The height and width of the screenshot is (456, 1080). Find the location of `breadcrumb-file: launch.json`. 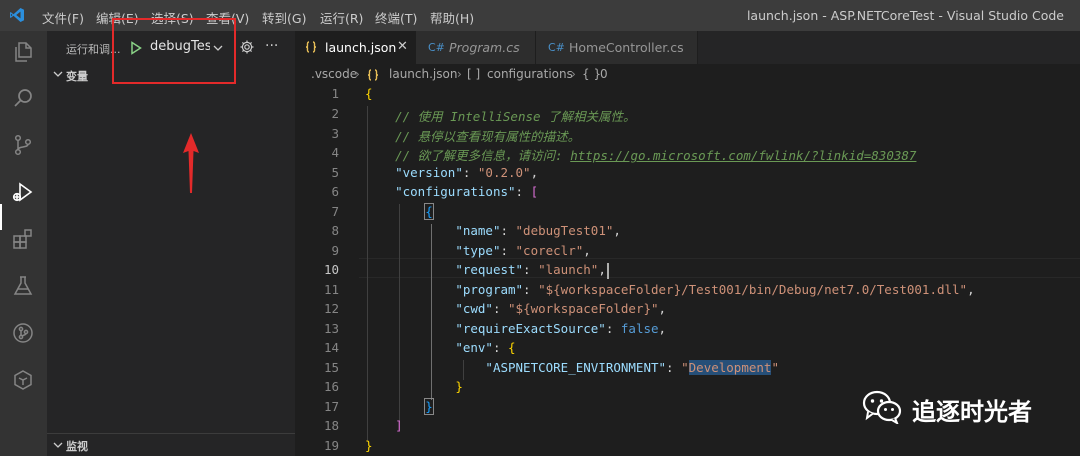

breadcrumb-file: launch.json is located at coordinates (423, 74).